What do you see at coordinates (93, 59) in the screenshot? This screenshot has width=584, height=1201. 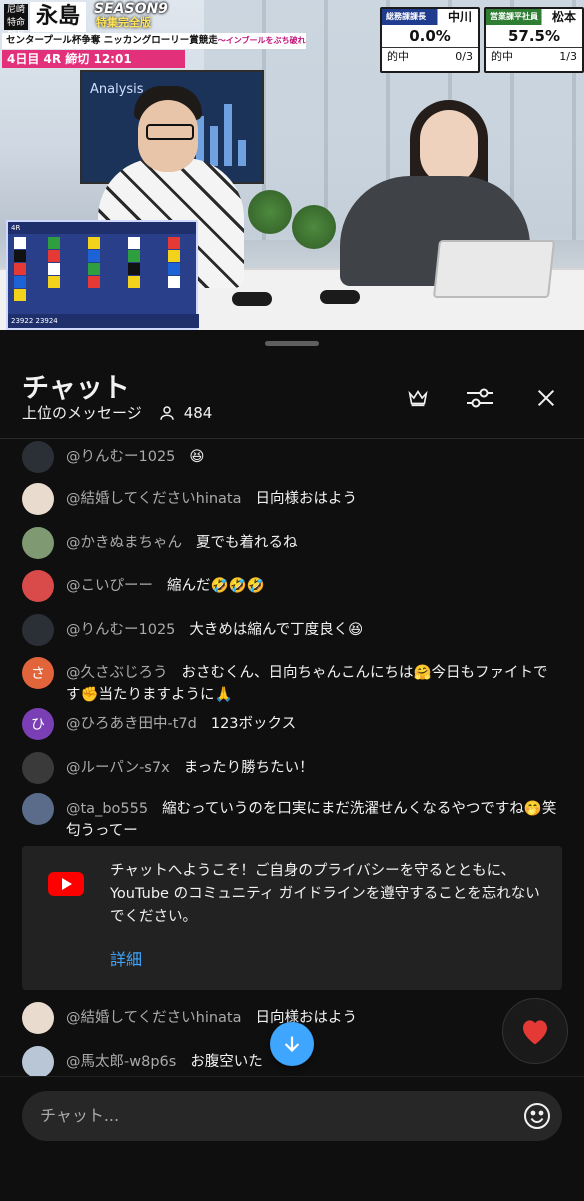 I see `race-time: 4日目 4R 締切 12:01` at bounding box center [93, 59].